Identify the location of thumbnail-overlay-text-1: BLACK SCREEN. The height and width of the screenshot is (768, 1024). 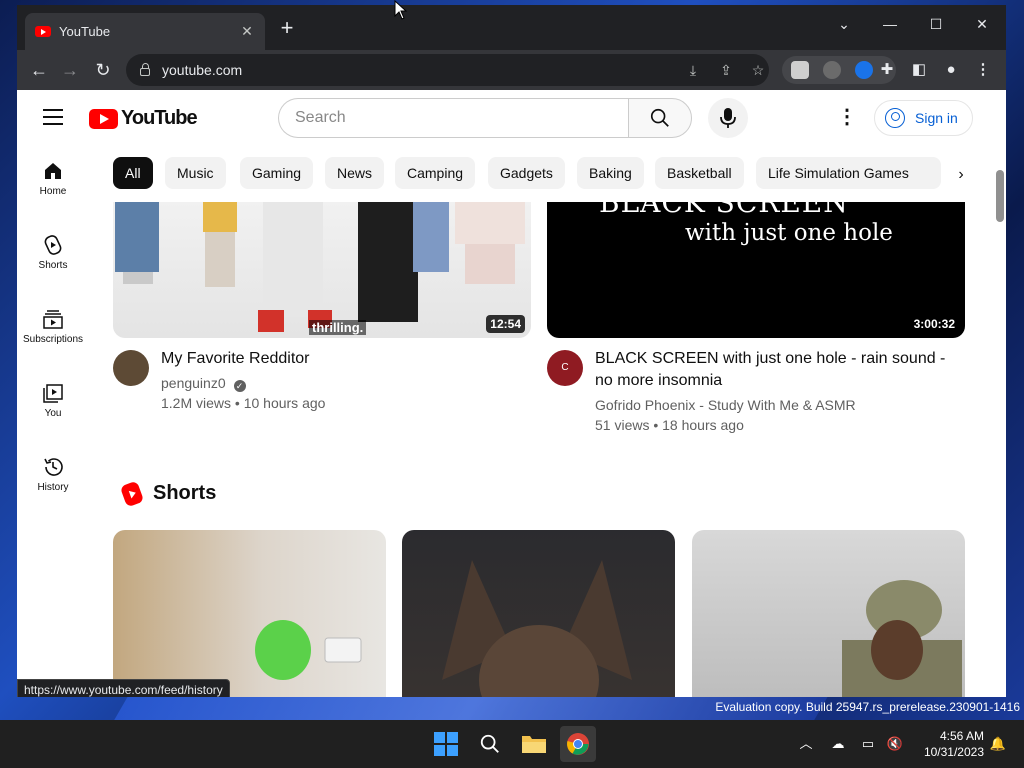
(724, 210).